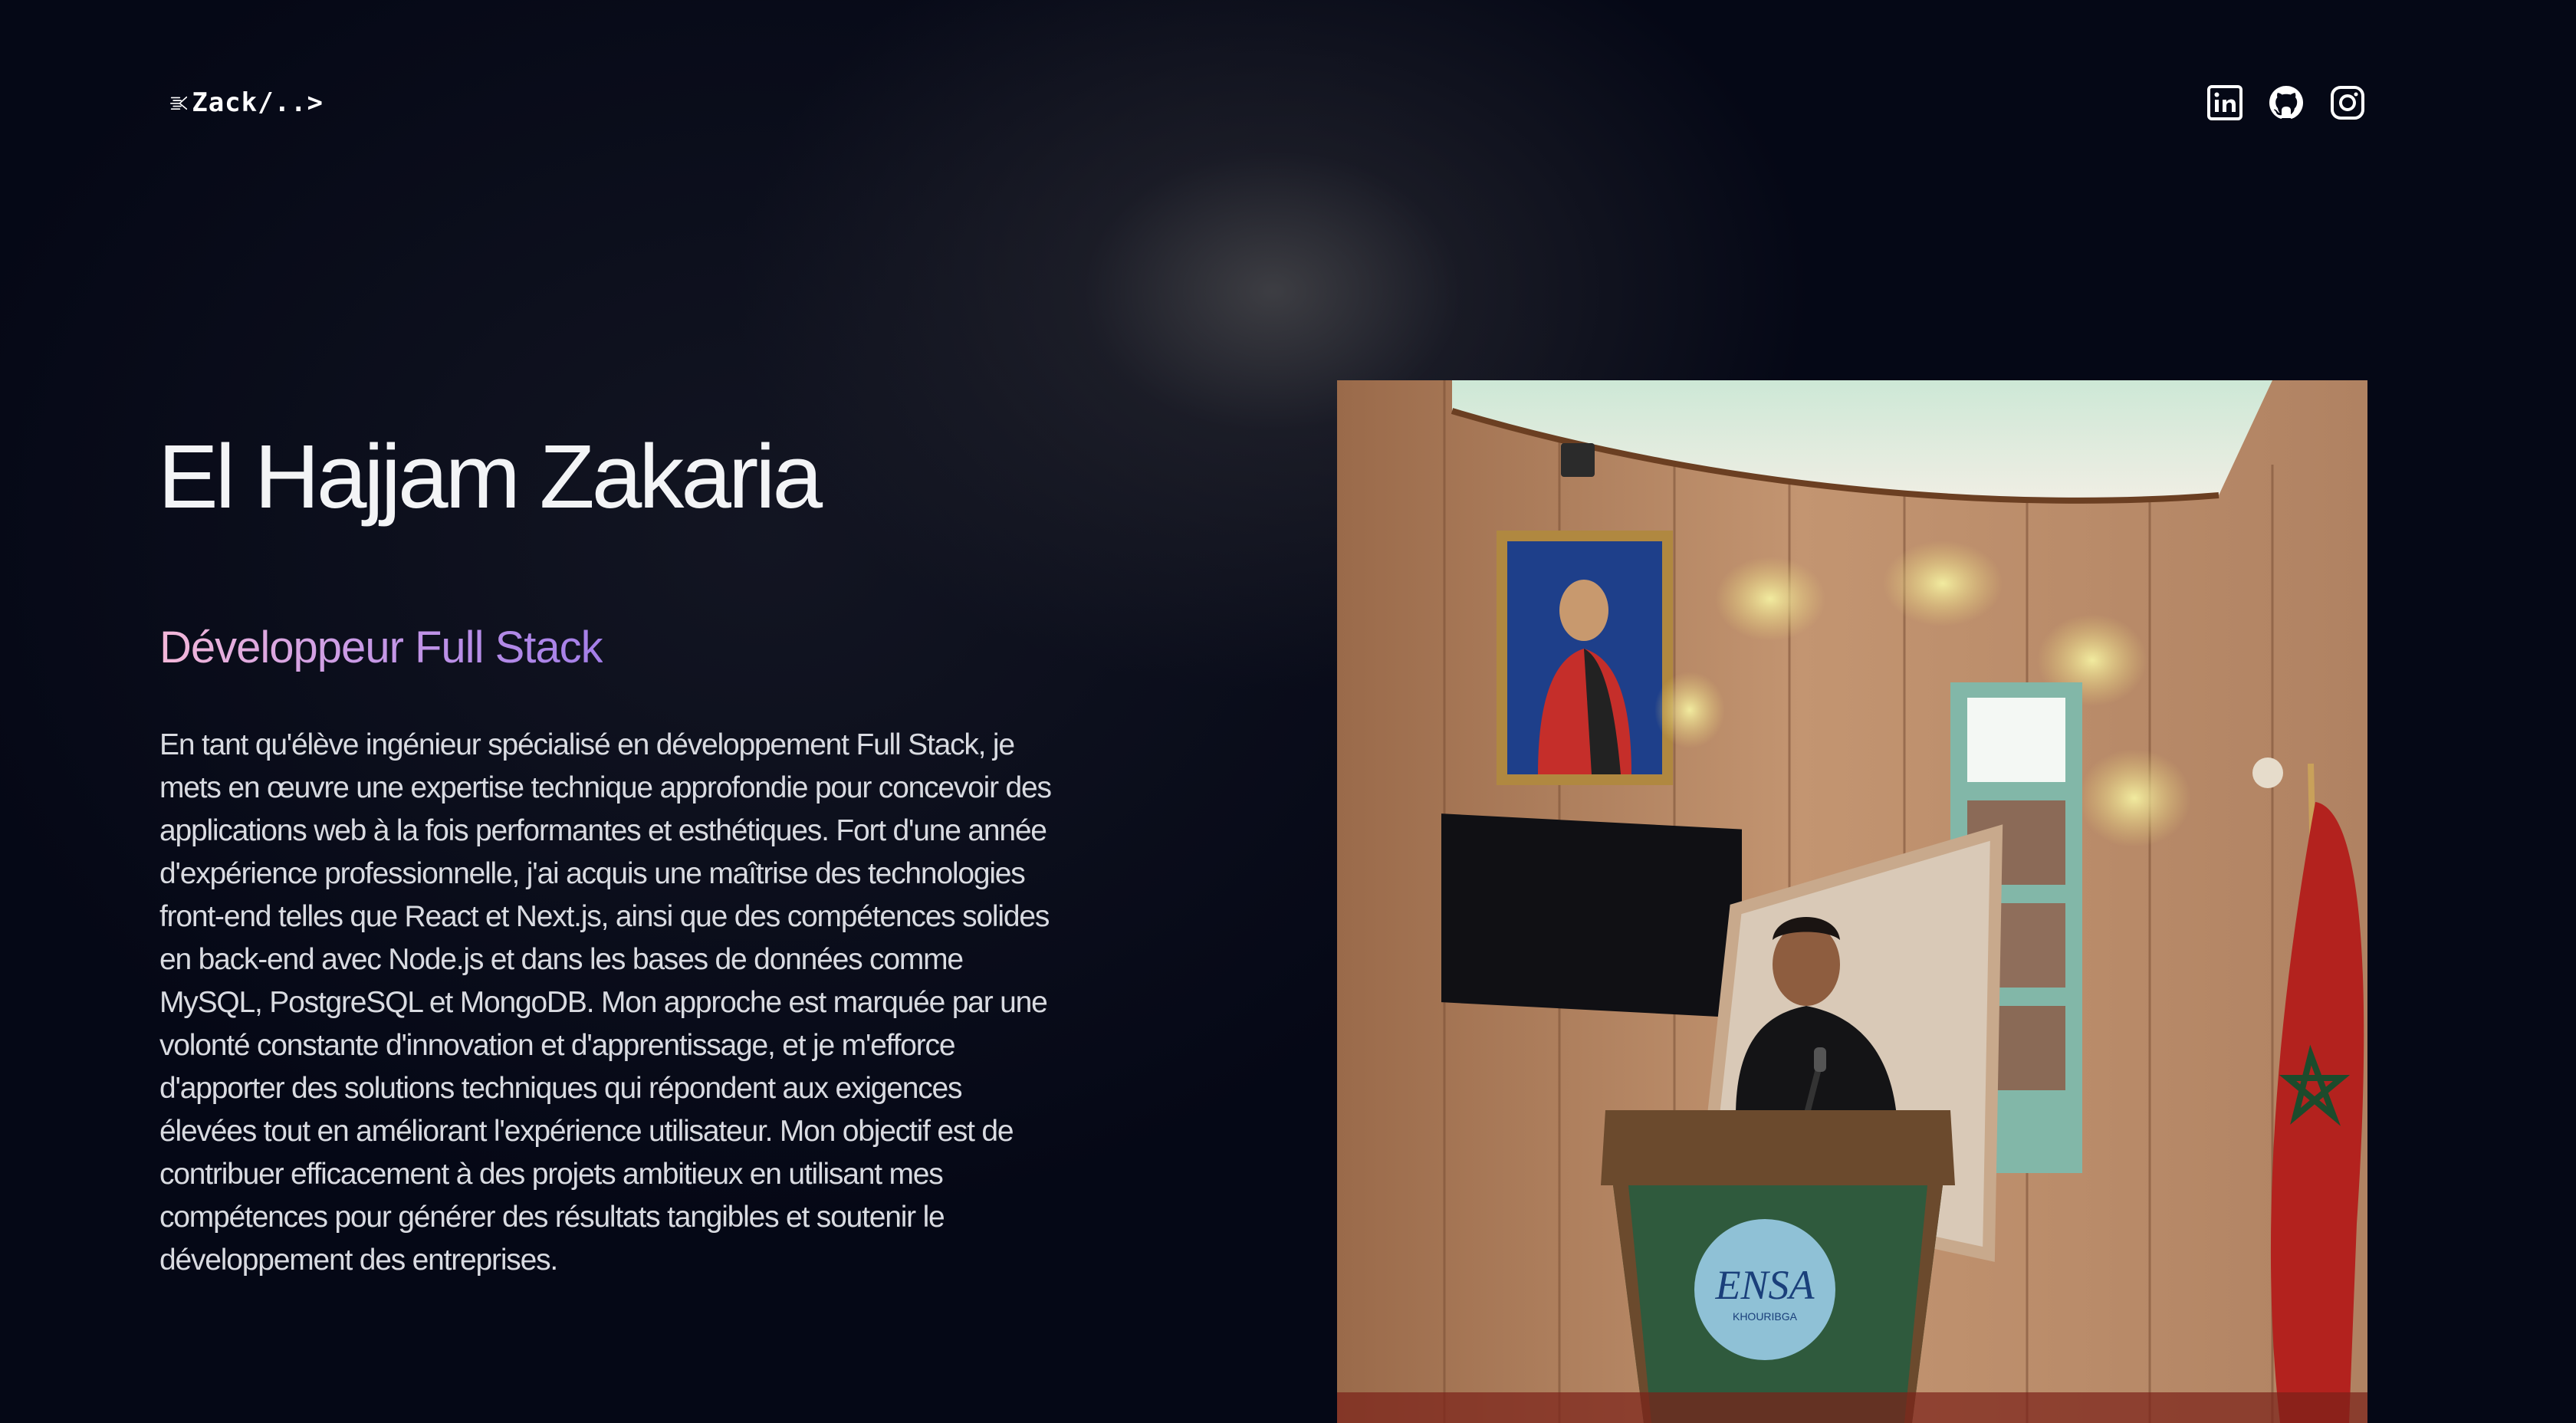 Image resolution: width=2576 pixels, height=1423 pixels. I want to click on podium-logo-subtext: KHOURIBGA, so click(1766, 1316).